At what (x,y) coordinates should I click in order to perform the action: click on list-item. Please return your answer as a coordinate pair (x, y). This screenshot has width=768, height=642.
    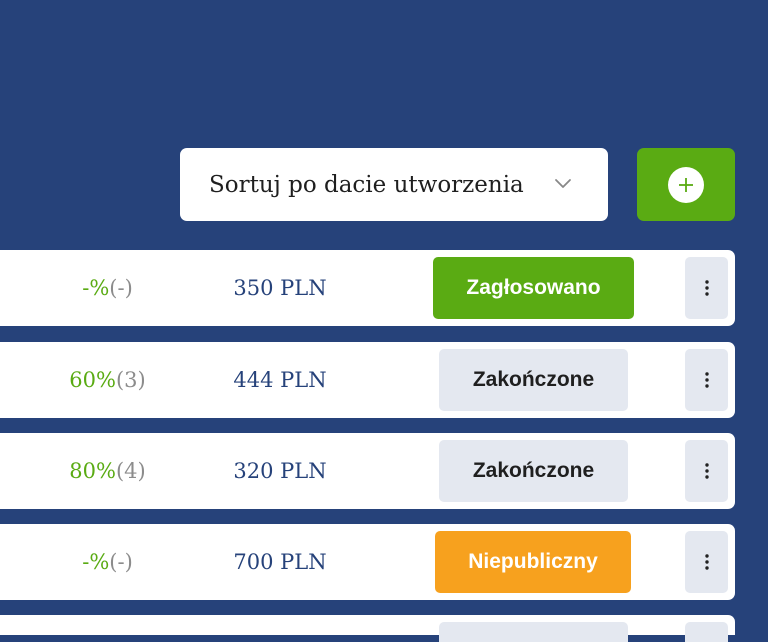
    Looking at the image, I should click on (367, 628).